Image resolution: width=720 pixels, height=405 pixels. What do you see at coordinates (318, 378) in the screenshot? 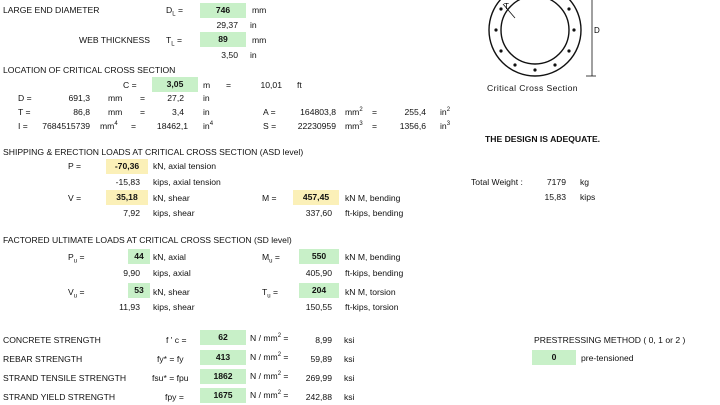
I see `strand-tensile-ksi-value: 269,99` at bounding box center [318, 378].